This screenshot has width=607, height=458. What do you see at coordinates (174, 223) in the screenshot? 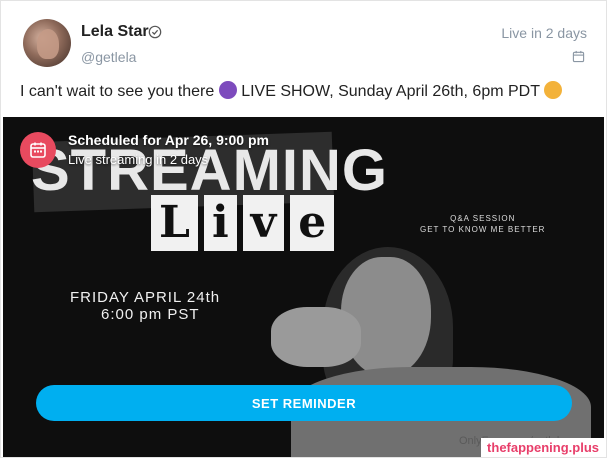
I see `poster-letter: L` at bounding box center [174, 223].